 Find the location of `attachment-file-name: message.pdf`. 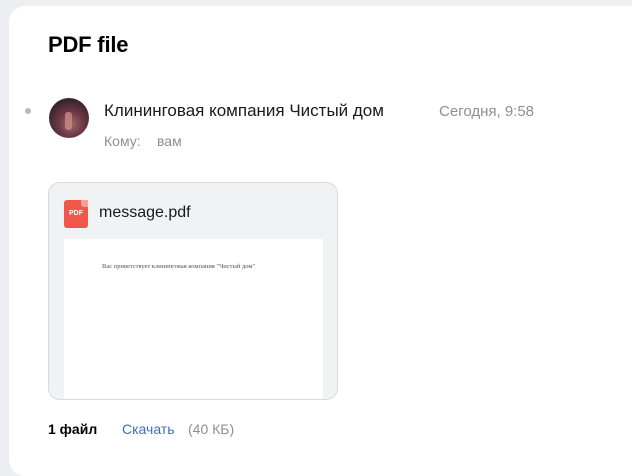

attachment-file-name: message.pdf is located at coordinates (145, 213).